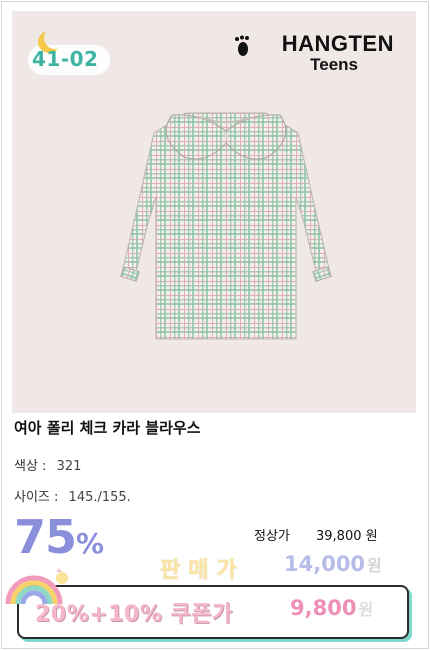  I want to click on color-row: 색상 : 321, so click(47, 464).